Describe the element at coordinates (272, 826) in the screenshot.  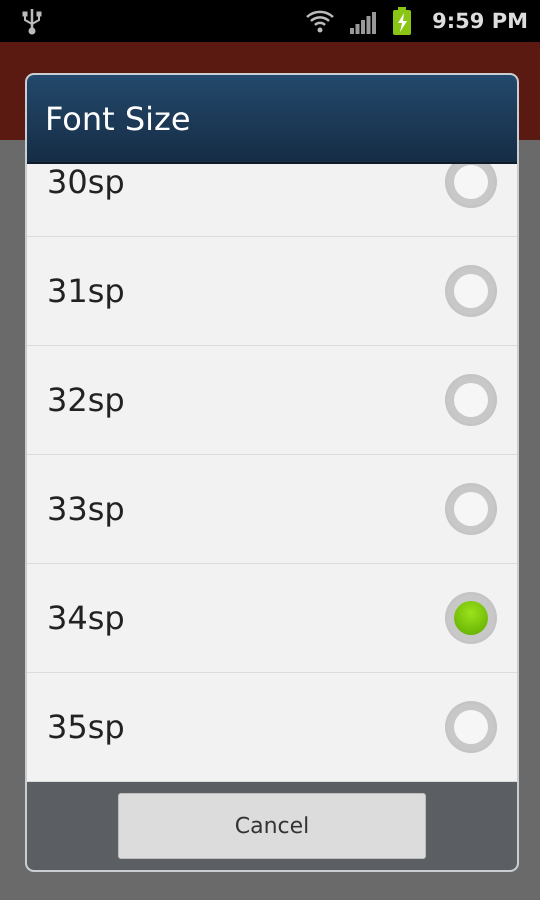
I see `cancel-button: Cancel` at that location.